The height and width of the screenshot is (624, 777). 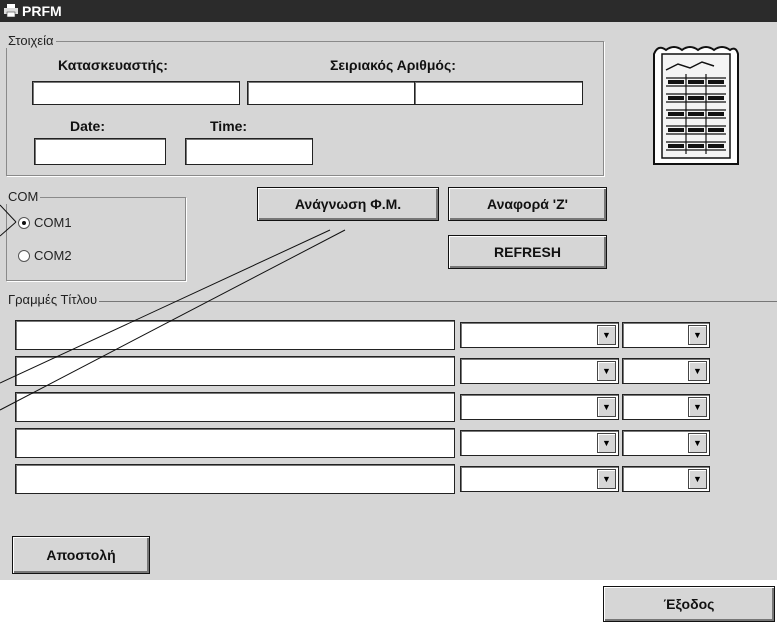 What do you see at coordinates (173, 307) in the screenshot?
I see `callout-lines` at bounding box center [173, 307].